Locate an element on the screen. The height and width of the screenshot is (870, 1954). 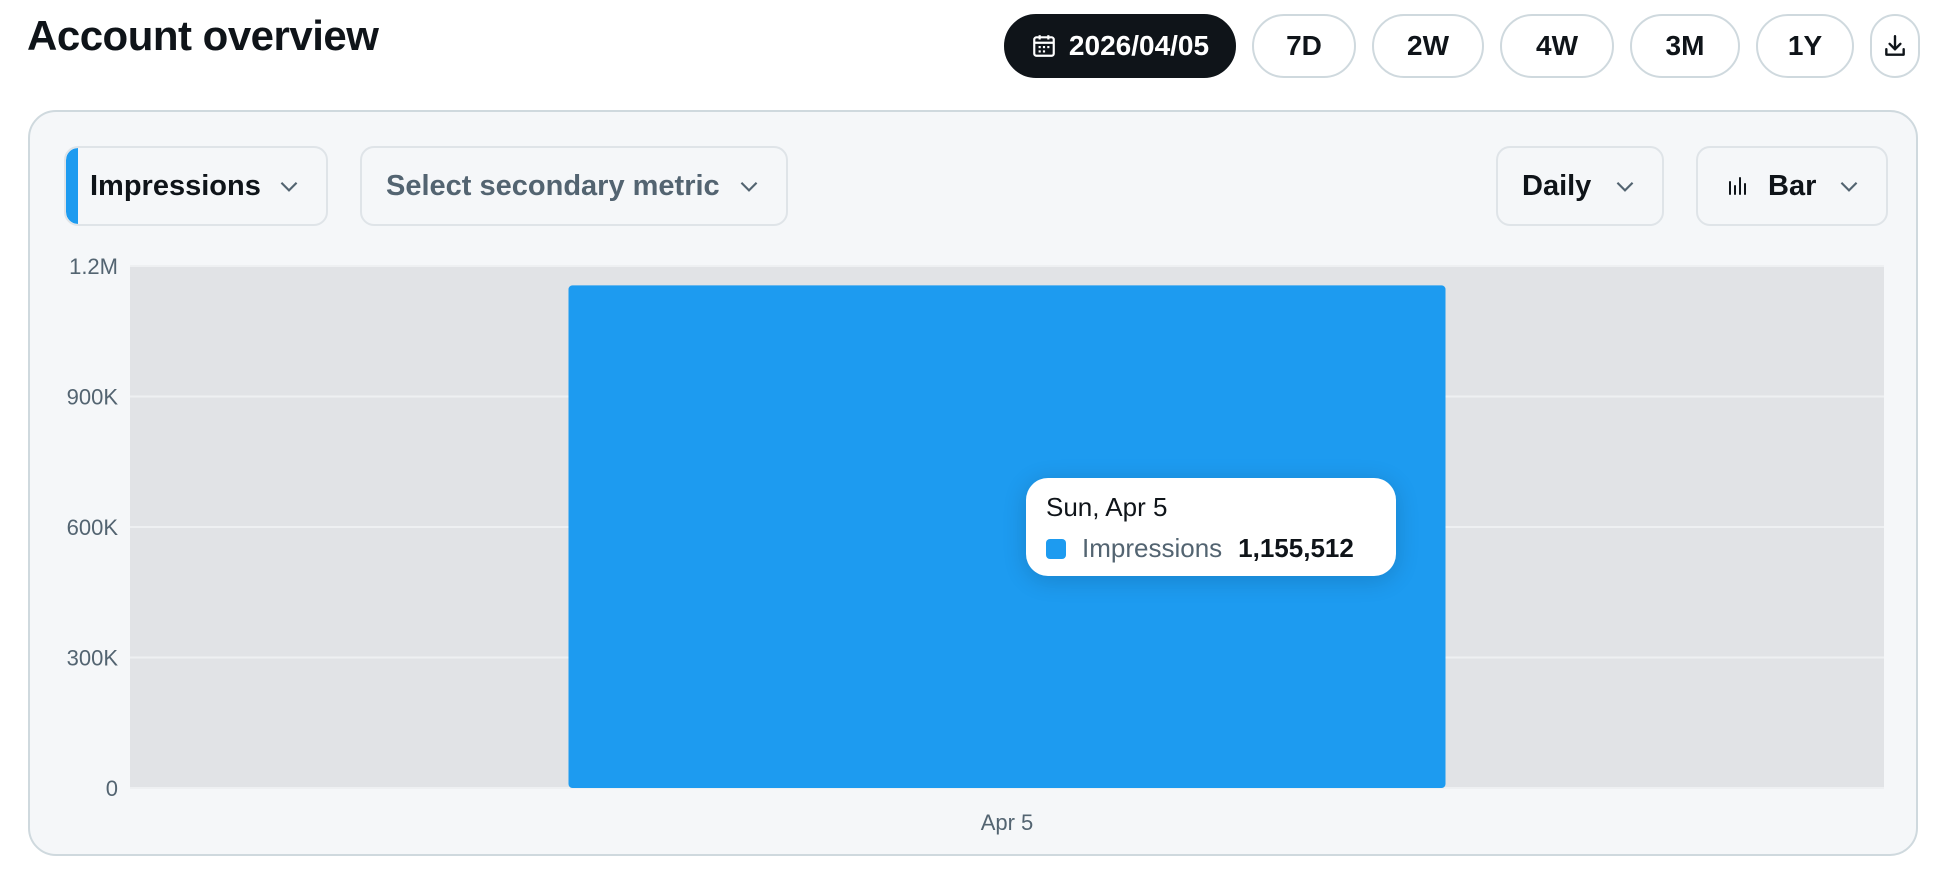
chart-tooltip: Sun, Apr 5 Impressions 1,155,512 is located at coordinates (1211, 527).